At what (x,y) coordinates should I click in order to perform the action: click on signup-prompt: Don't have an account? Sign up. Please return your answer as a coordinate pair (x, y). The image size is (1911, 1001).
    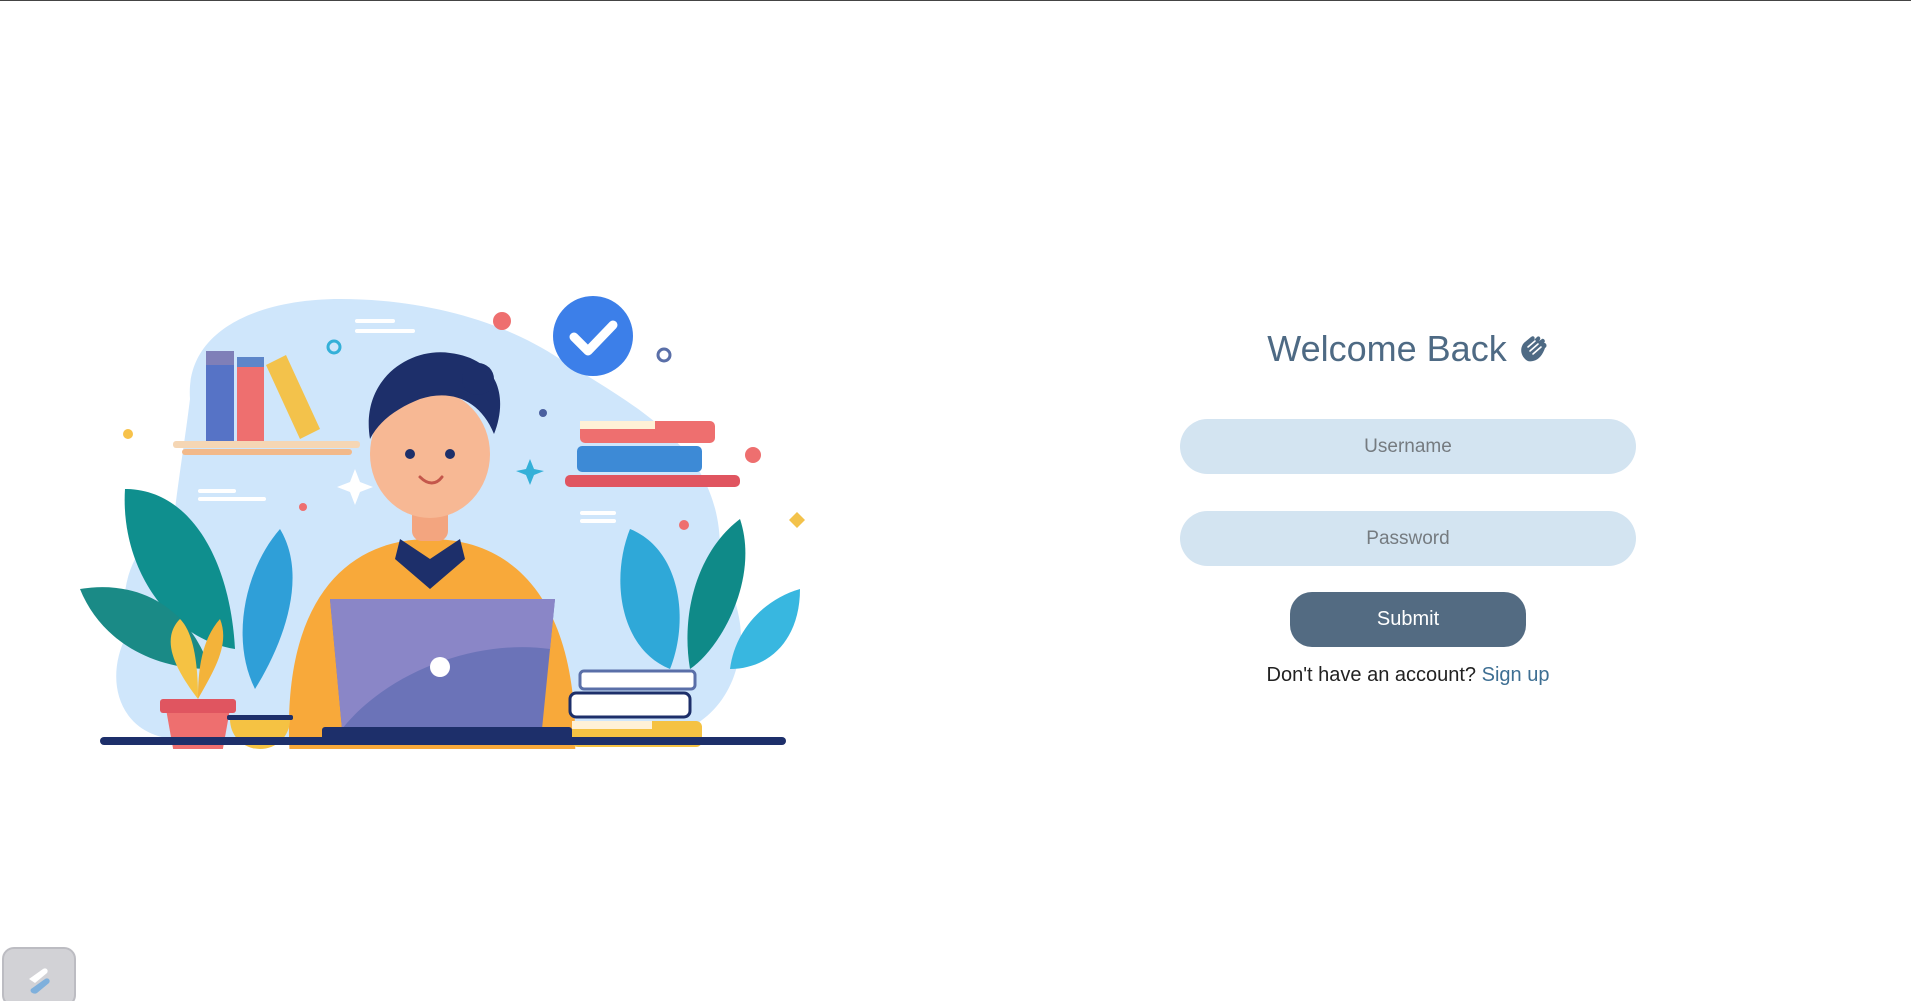
    Looking at the image, I should click on (1408, 675).